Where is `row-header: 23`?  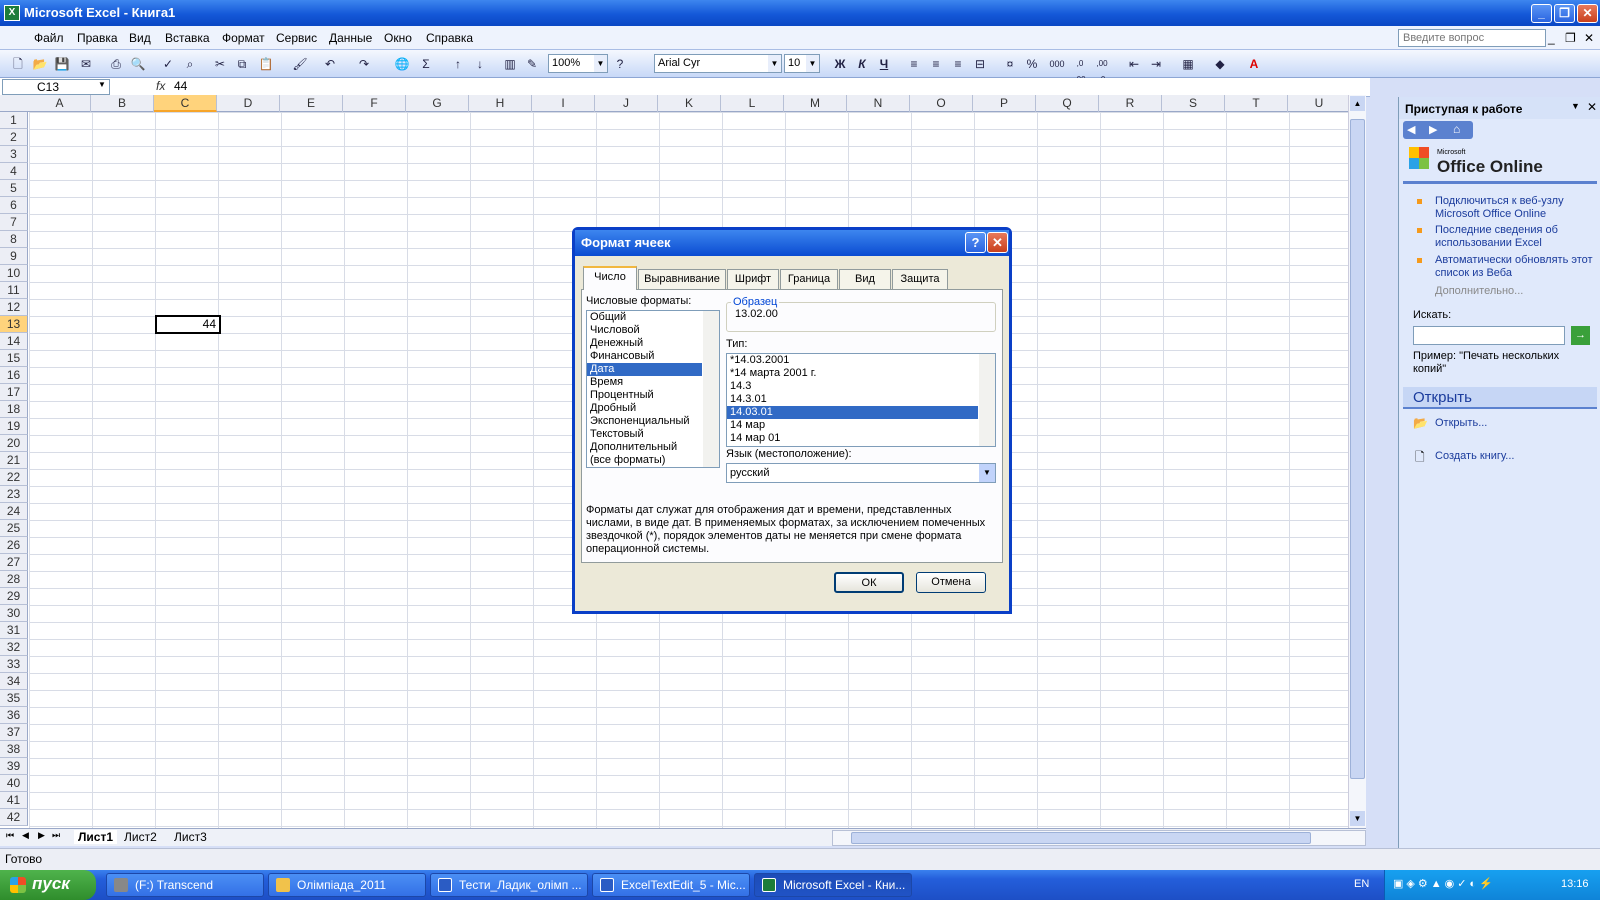 row-header: 23 is located at coordinates (14, 494).